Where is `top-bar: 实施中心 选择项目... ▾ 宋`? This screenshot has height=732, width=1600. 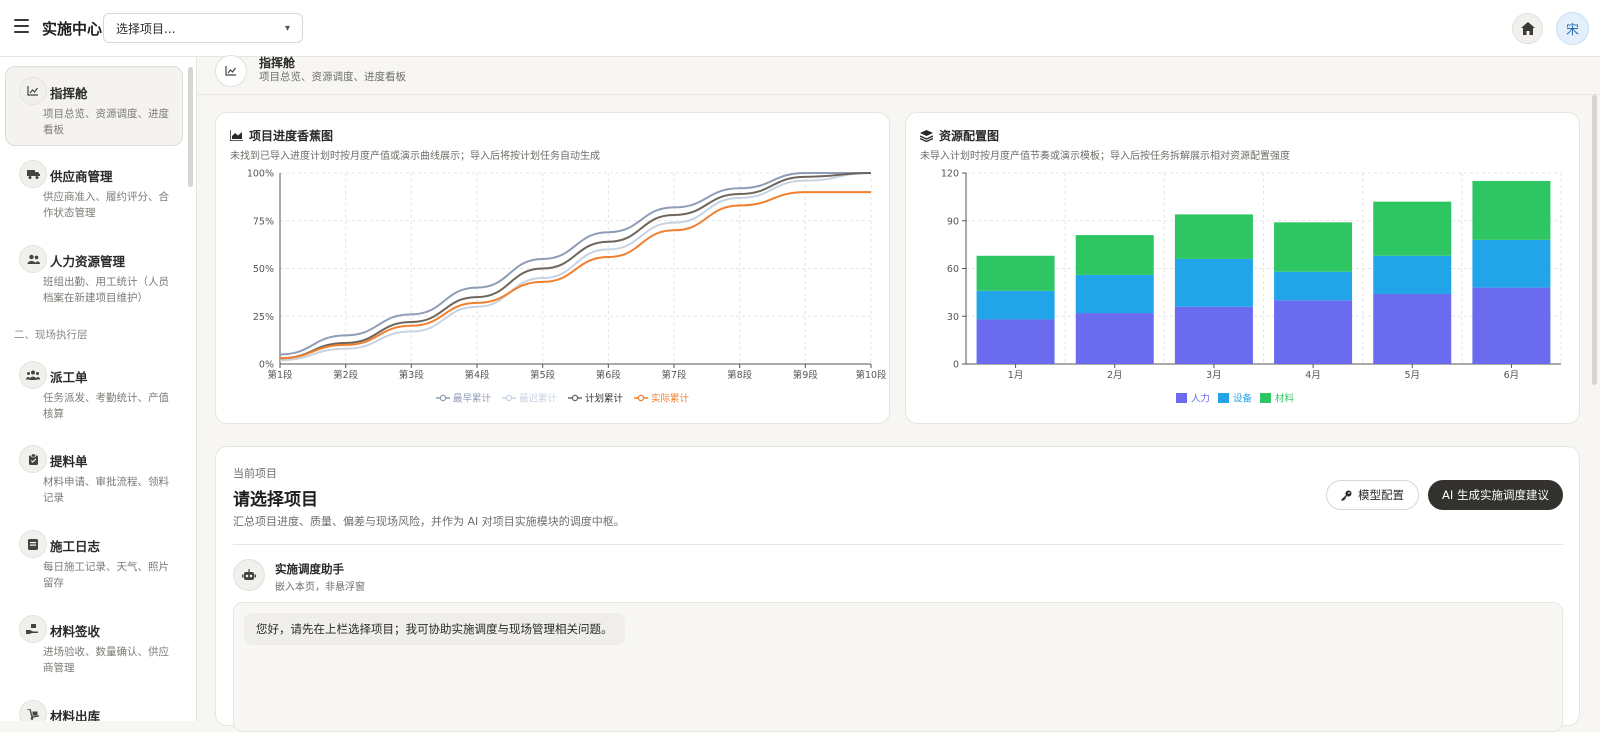 top-bar: 实施中心 选择项目... ▾ 宋 is located at coordinates (800, 28).